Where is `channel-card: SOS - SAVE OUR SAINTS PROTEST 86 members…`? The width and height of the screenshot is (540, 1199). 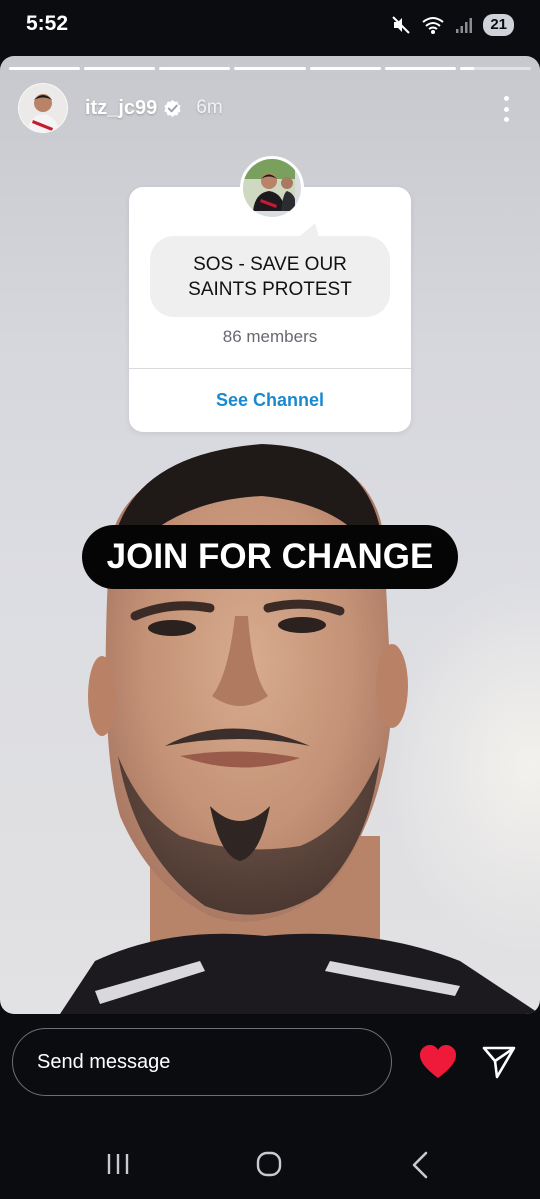
channel-card: SOS - SAVE OUR SAINTS PROTEST 86 members… is located at coordinates (270, 294).